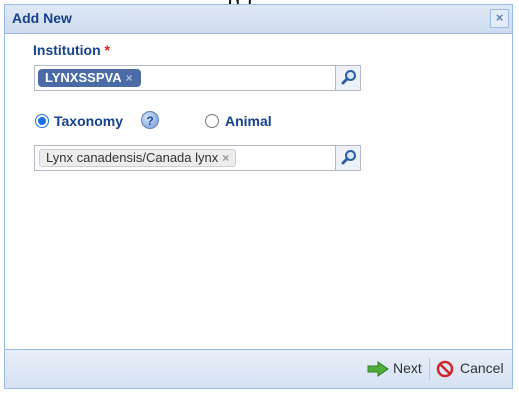  I want to click on institution-label: Institution *, so click(71, 50).